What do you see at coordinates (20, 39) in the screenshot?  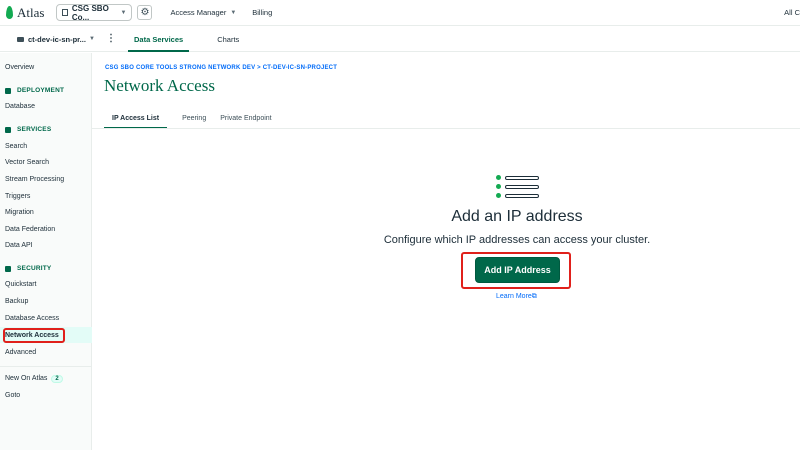 I see `folder-icon` at bounding box center [20, 39].